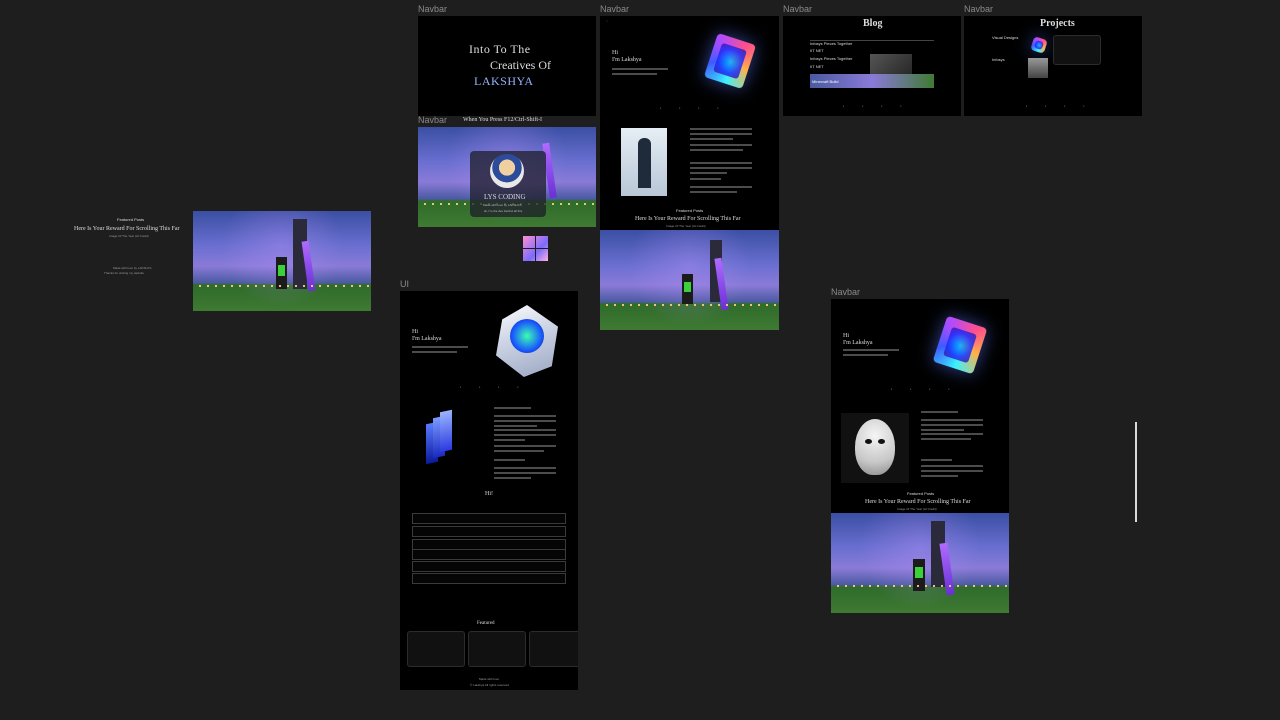 The height and width of the screenshot is (720, 1280). I want to click on ui-crystal-icon, so click(527, 341).